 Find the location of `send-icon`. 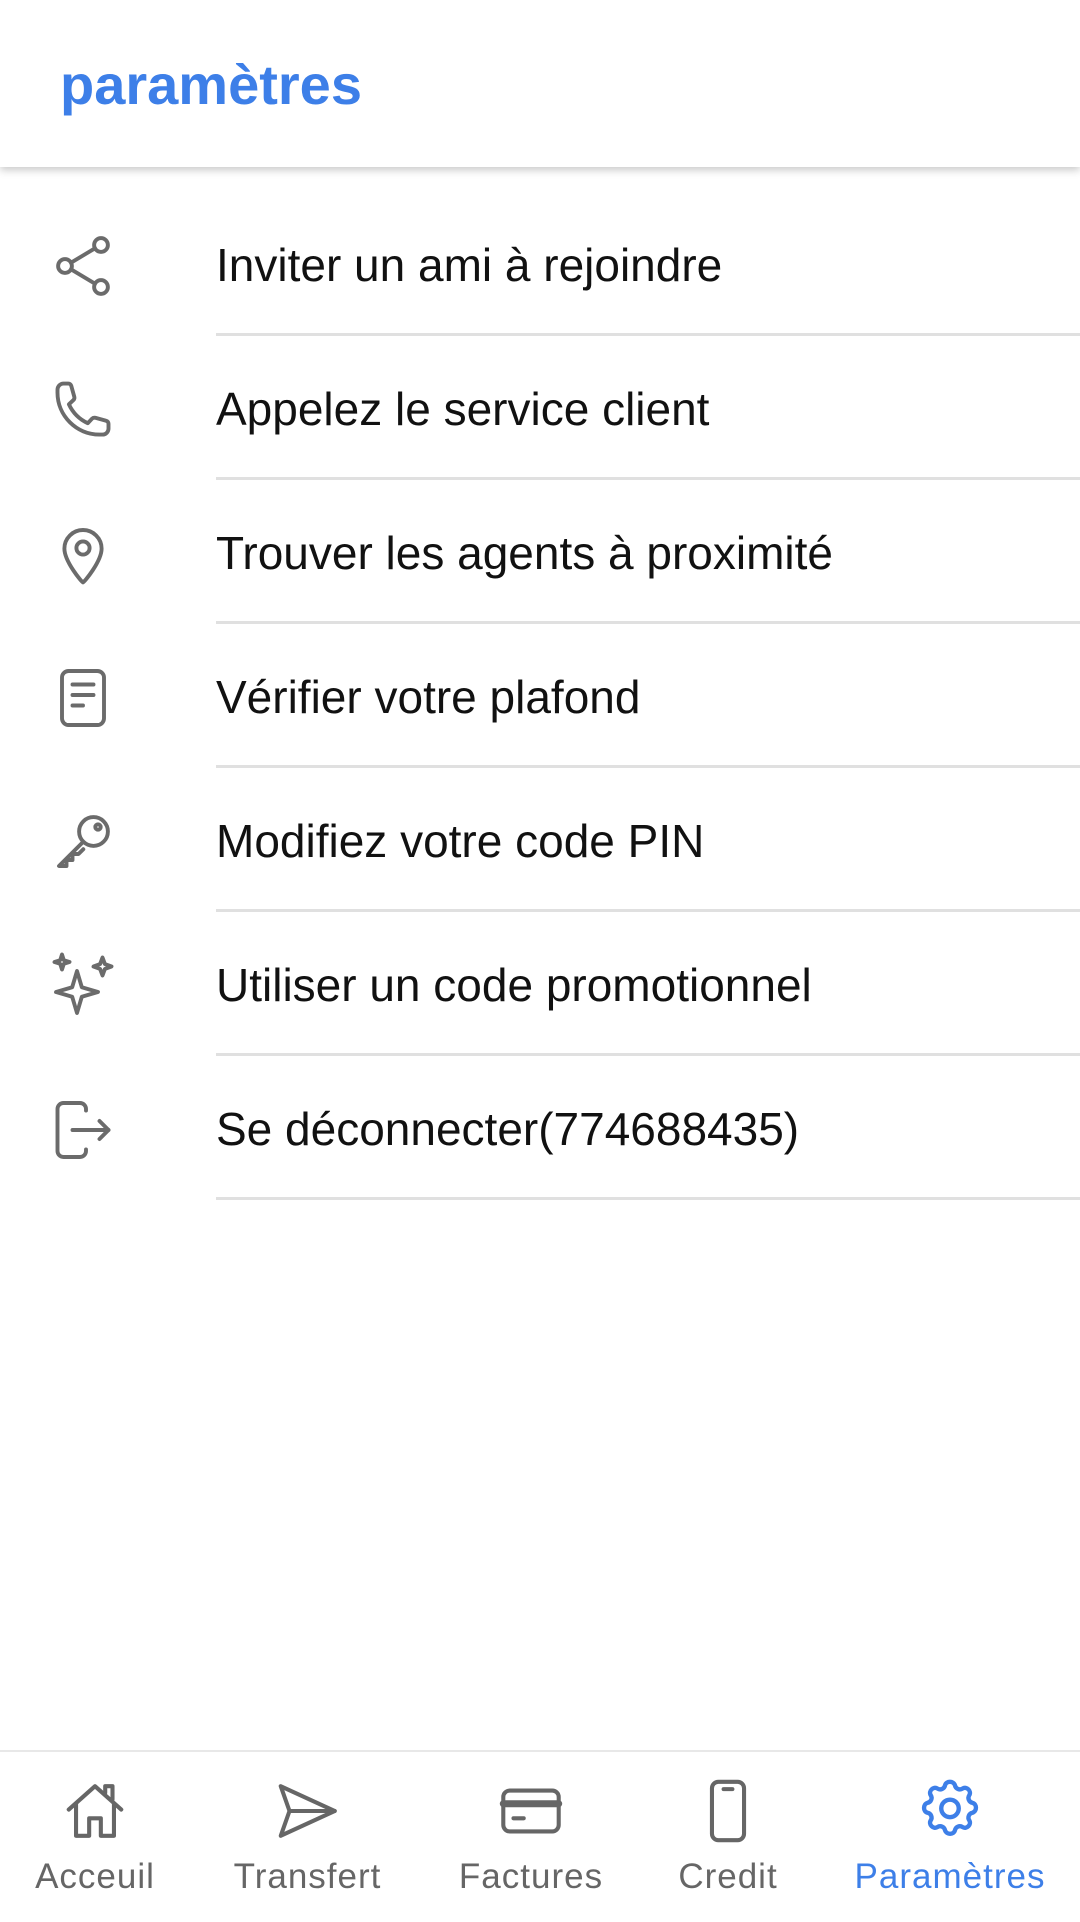

send-icon is located at coordinates (307, 1811).